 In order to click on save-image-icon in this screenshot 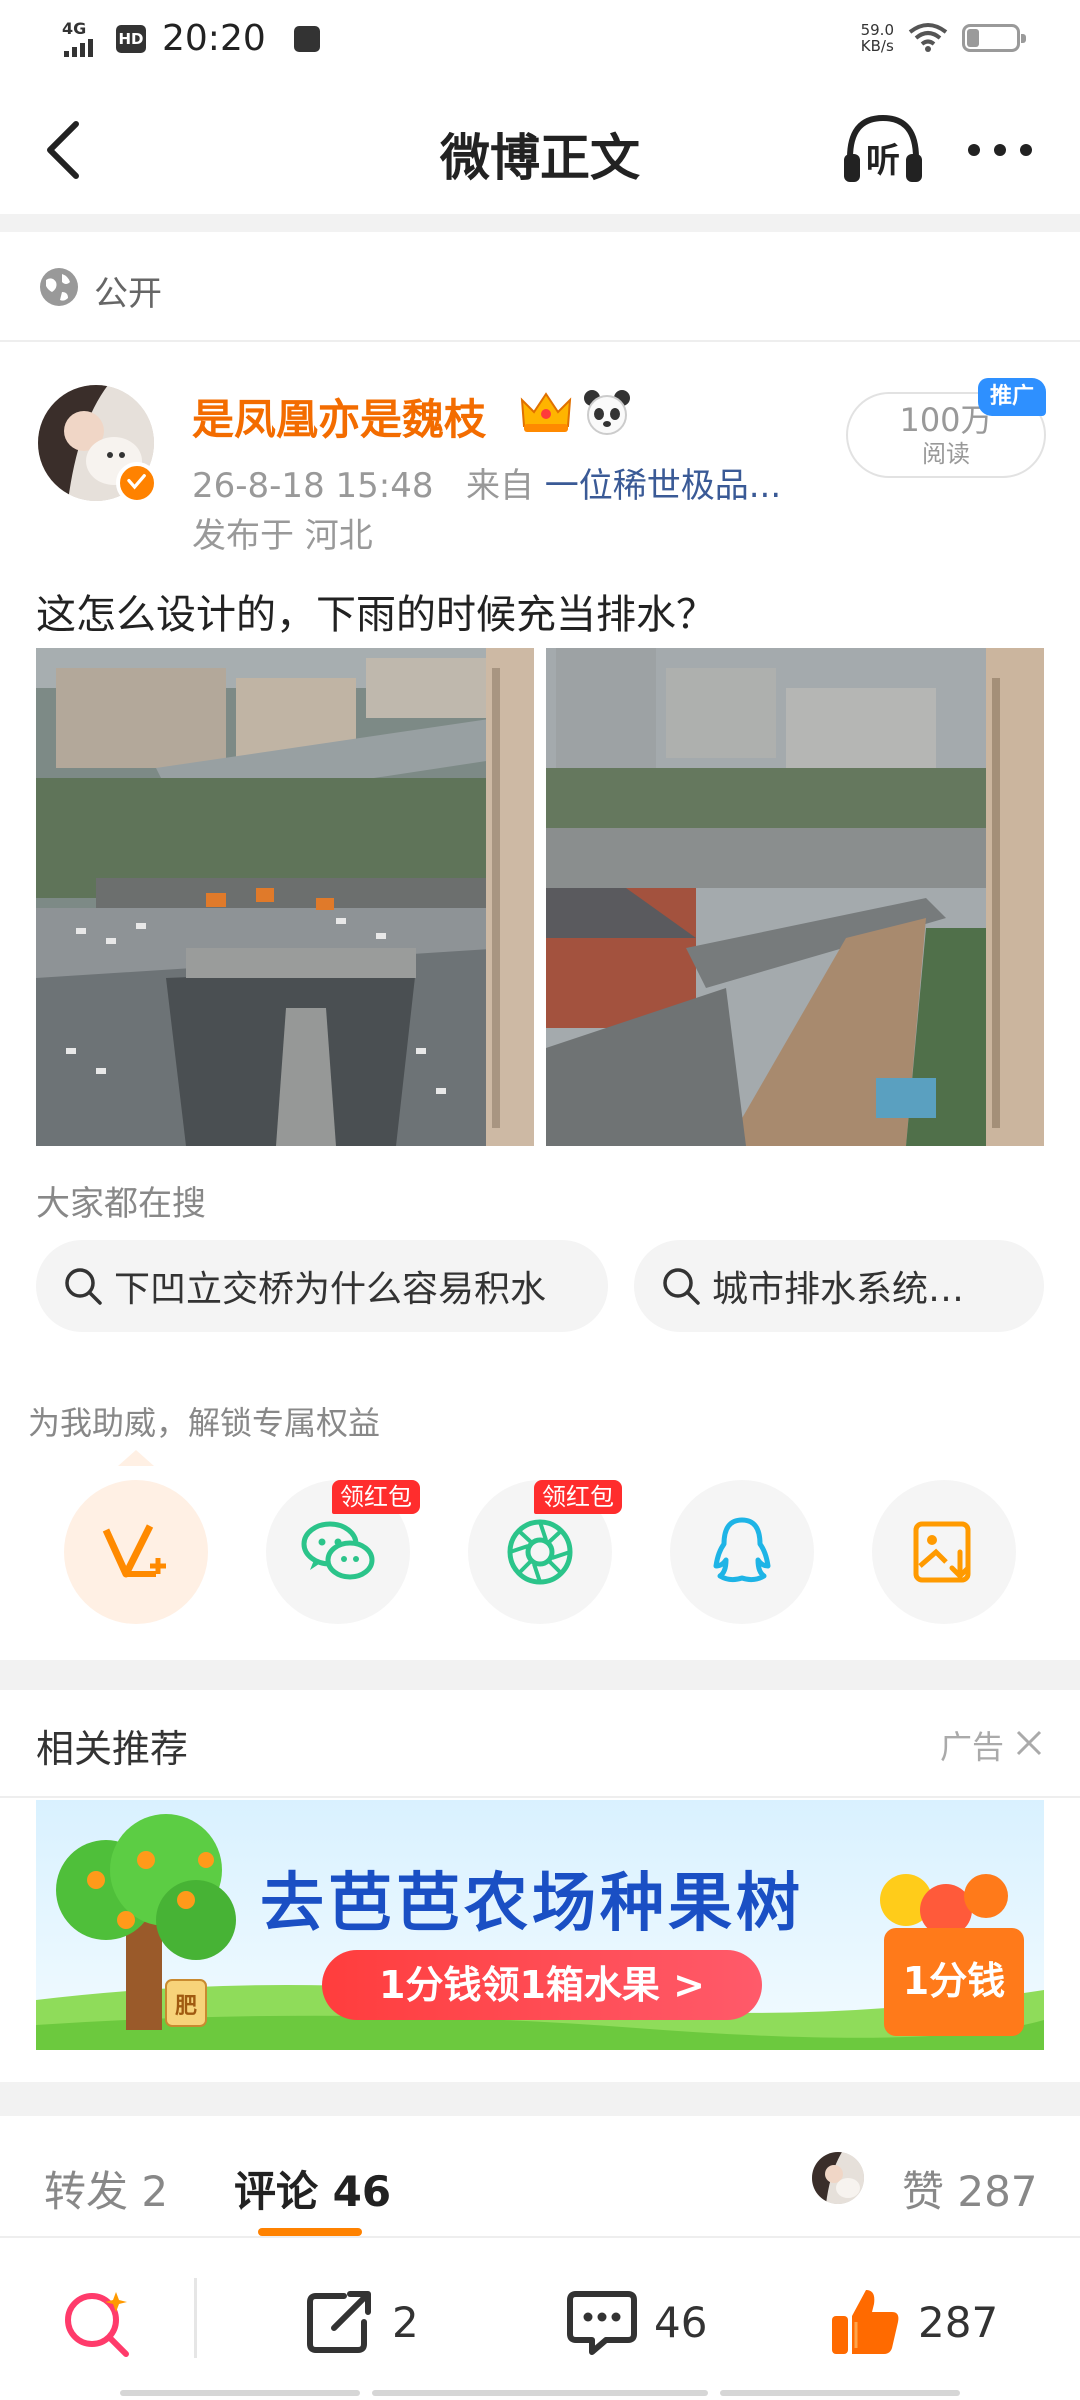, I will do `click(942, 1552)`.